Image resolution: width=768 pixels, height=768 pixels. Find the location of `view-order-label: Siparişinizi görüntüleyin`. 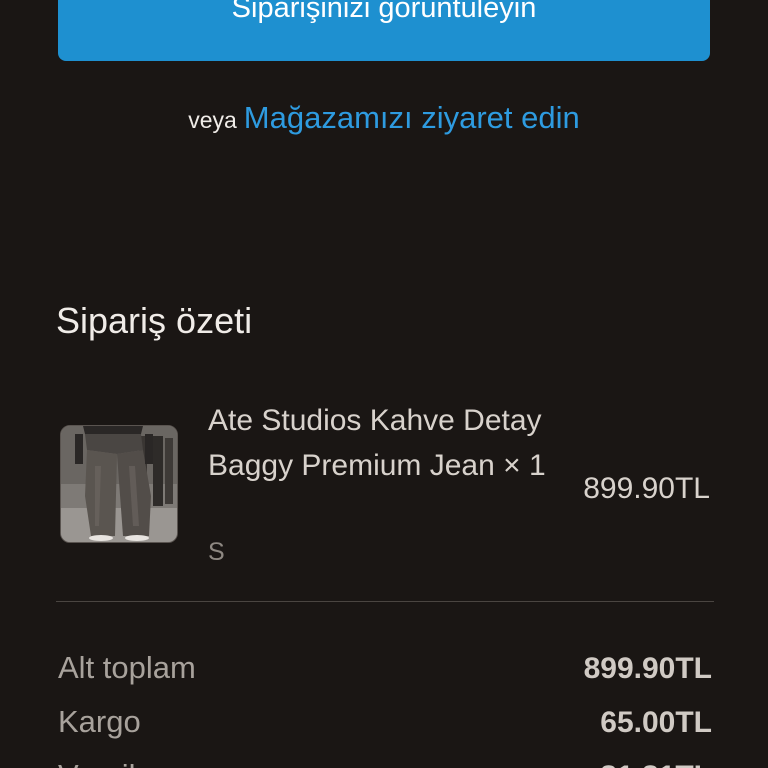

view-order-label: Siparişinizi görüntüleyin is located at coordinates (384, 12).